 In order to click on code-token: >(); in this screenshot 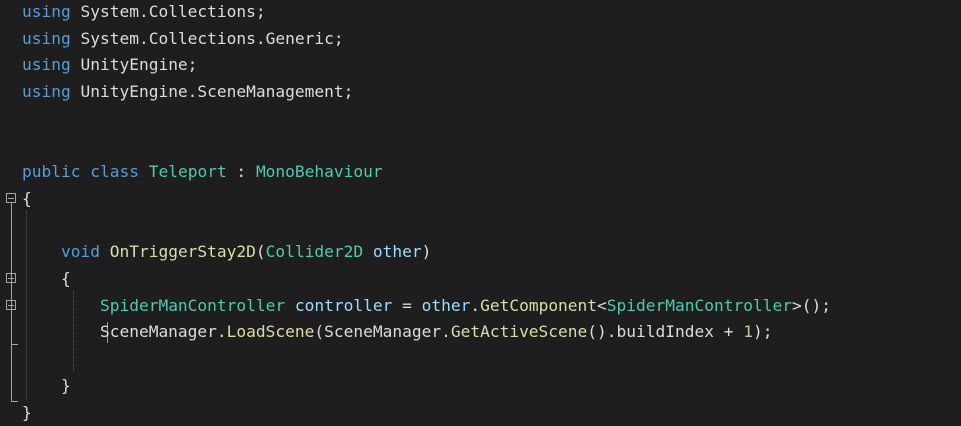, I will do `click(811, 305)`.